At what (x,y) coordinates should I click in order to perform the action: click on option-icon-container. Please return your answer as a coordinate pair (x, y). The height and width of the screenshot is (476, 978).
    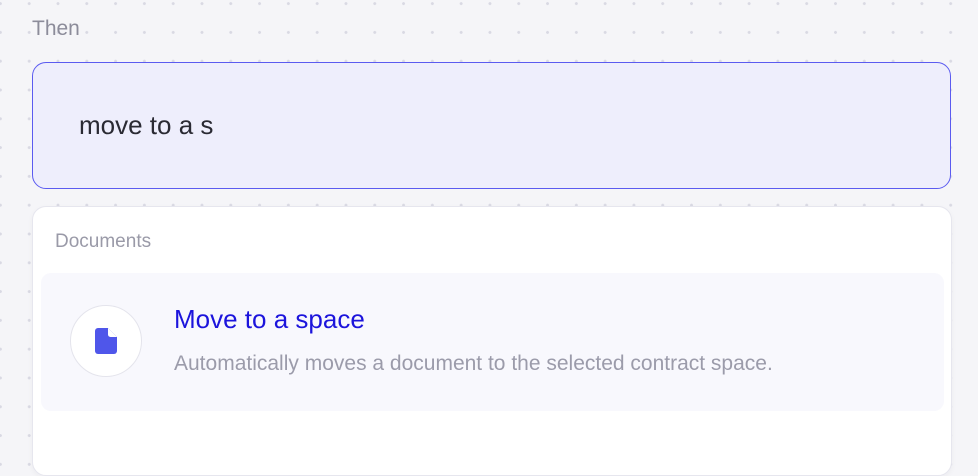
    Looking at the image, I should click on (106, 341).